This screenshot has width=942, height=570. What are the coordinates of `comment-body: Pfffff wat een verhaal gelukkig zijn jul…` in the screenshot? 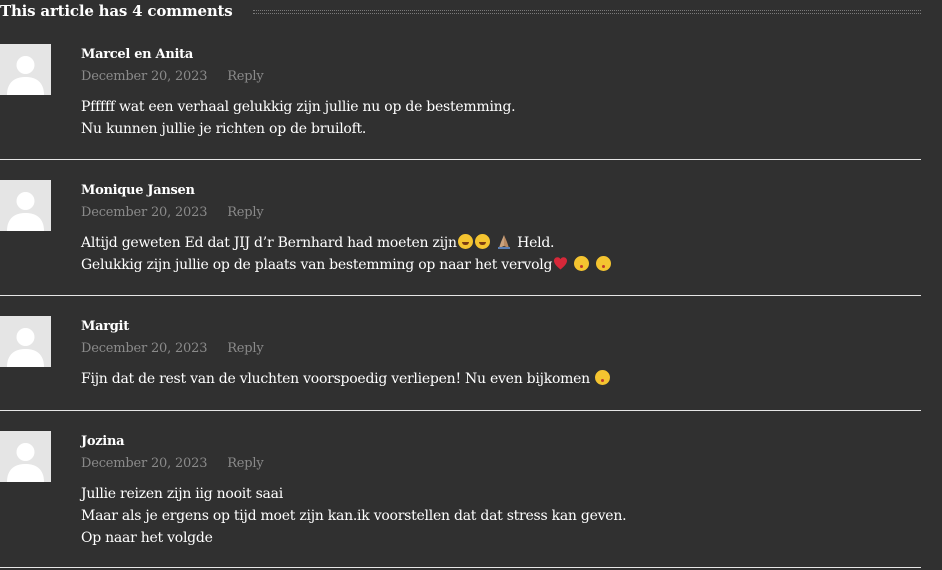 It's located at (298, 118).